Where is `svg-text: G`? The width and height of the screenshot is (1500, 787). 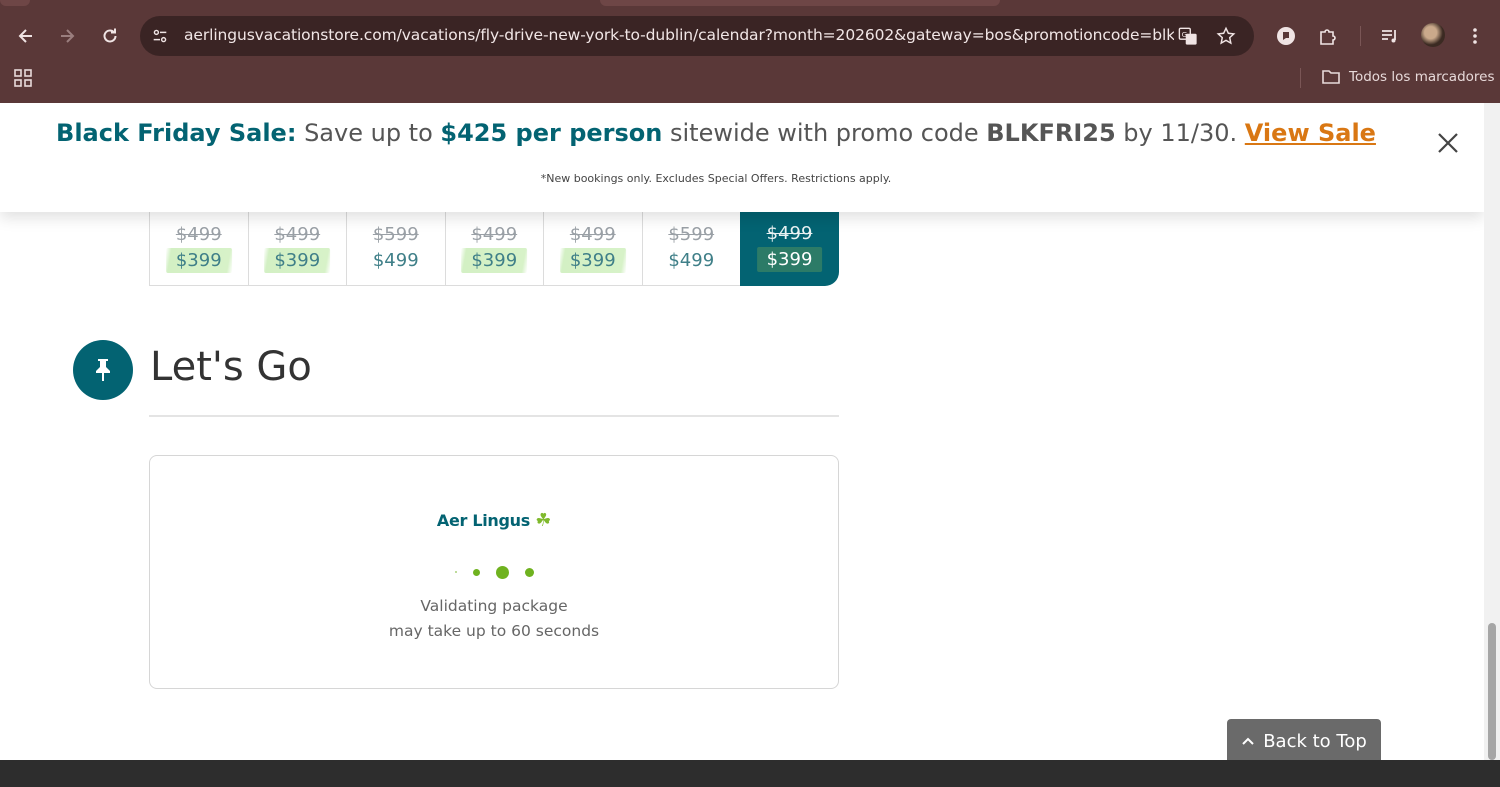 svg-text: G is located at coordinates (1185, 34).